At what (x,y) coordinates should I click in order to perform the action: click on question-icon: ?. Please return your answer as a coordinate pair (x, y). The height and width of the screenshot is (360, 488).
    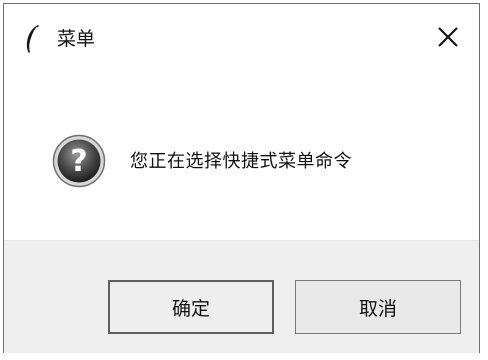
    Looking at the image, I should click on (79, 161).